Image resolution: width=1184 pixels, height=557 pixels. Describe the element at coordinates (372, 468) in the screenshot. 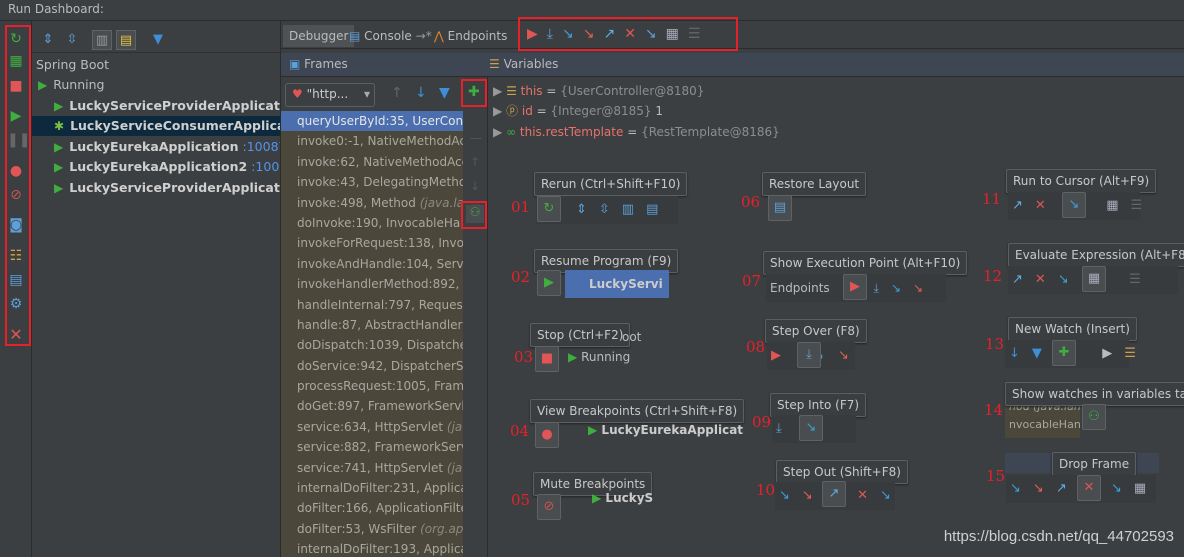

I see `frame-row: service:741, HttpServlet (java.` at that location.